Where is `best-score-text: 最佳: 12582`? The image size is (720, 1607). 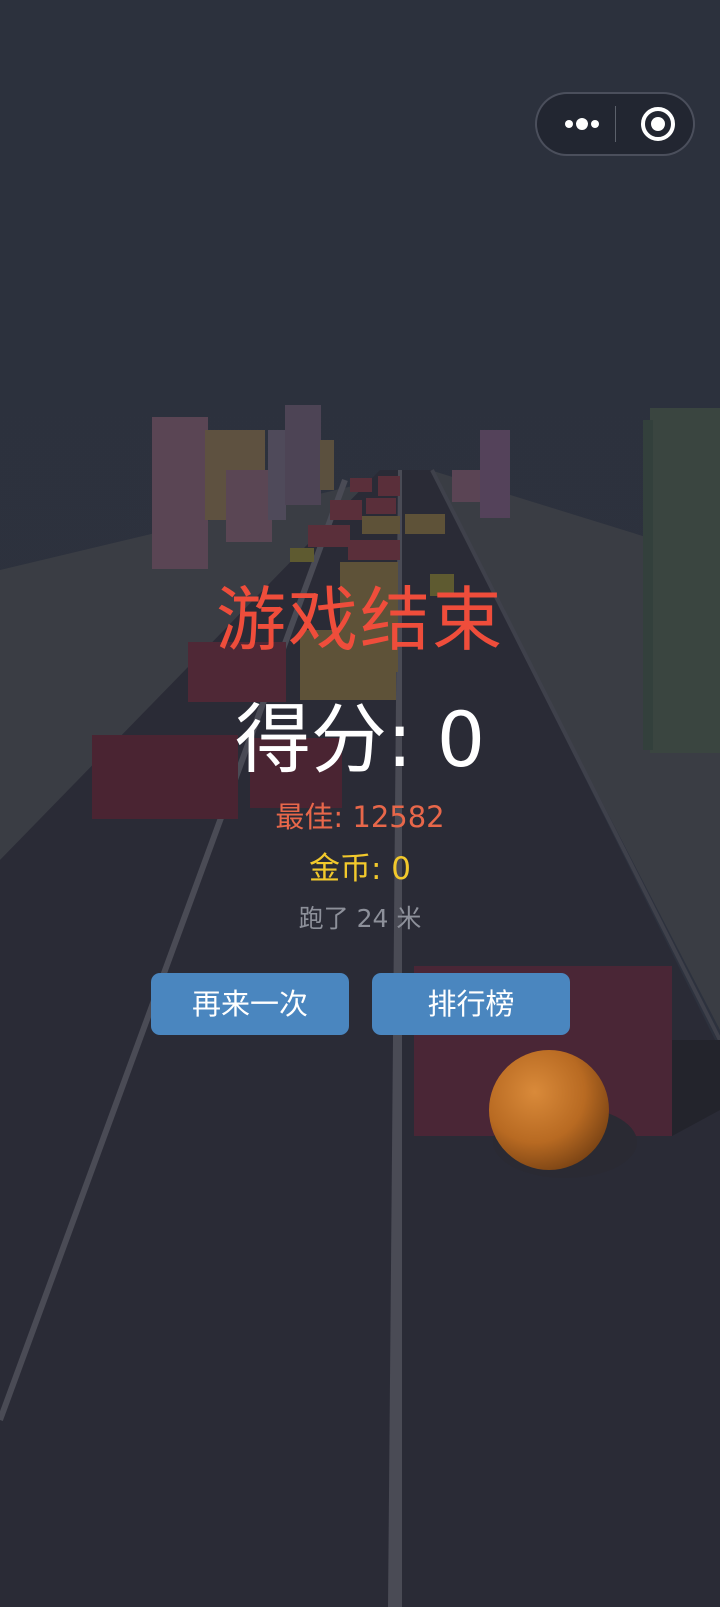 best-score-text: 最佳: 12582 is located at coordinates (360, 817).